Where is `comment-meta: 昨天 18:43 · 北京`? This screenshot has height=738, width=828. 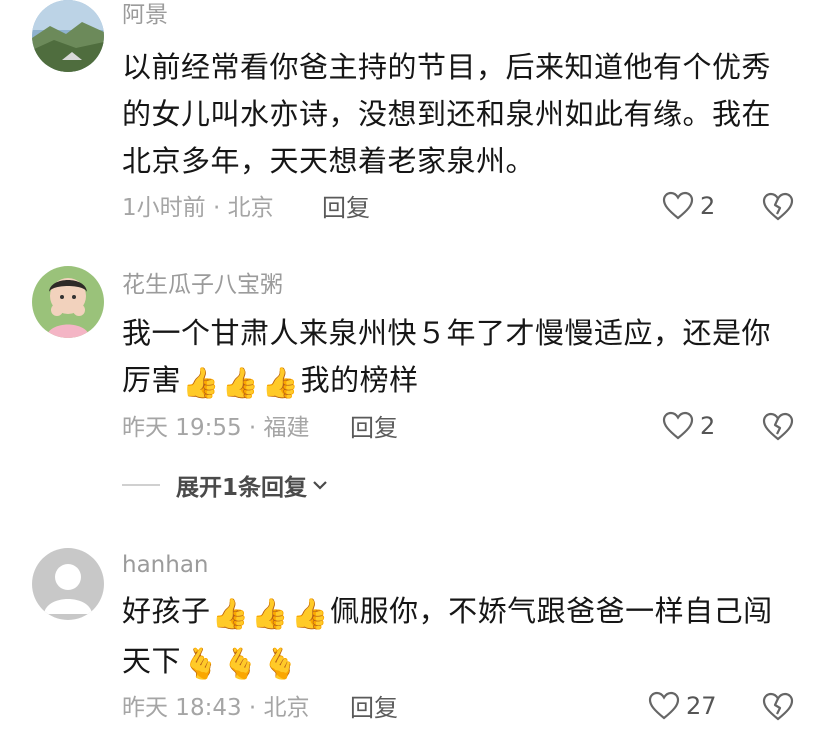
comment-meta: 昨天 18:43 · 北京 is located at coordinates (216, 708).